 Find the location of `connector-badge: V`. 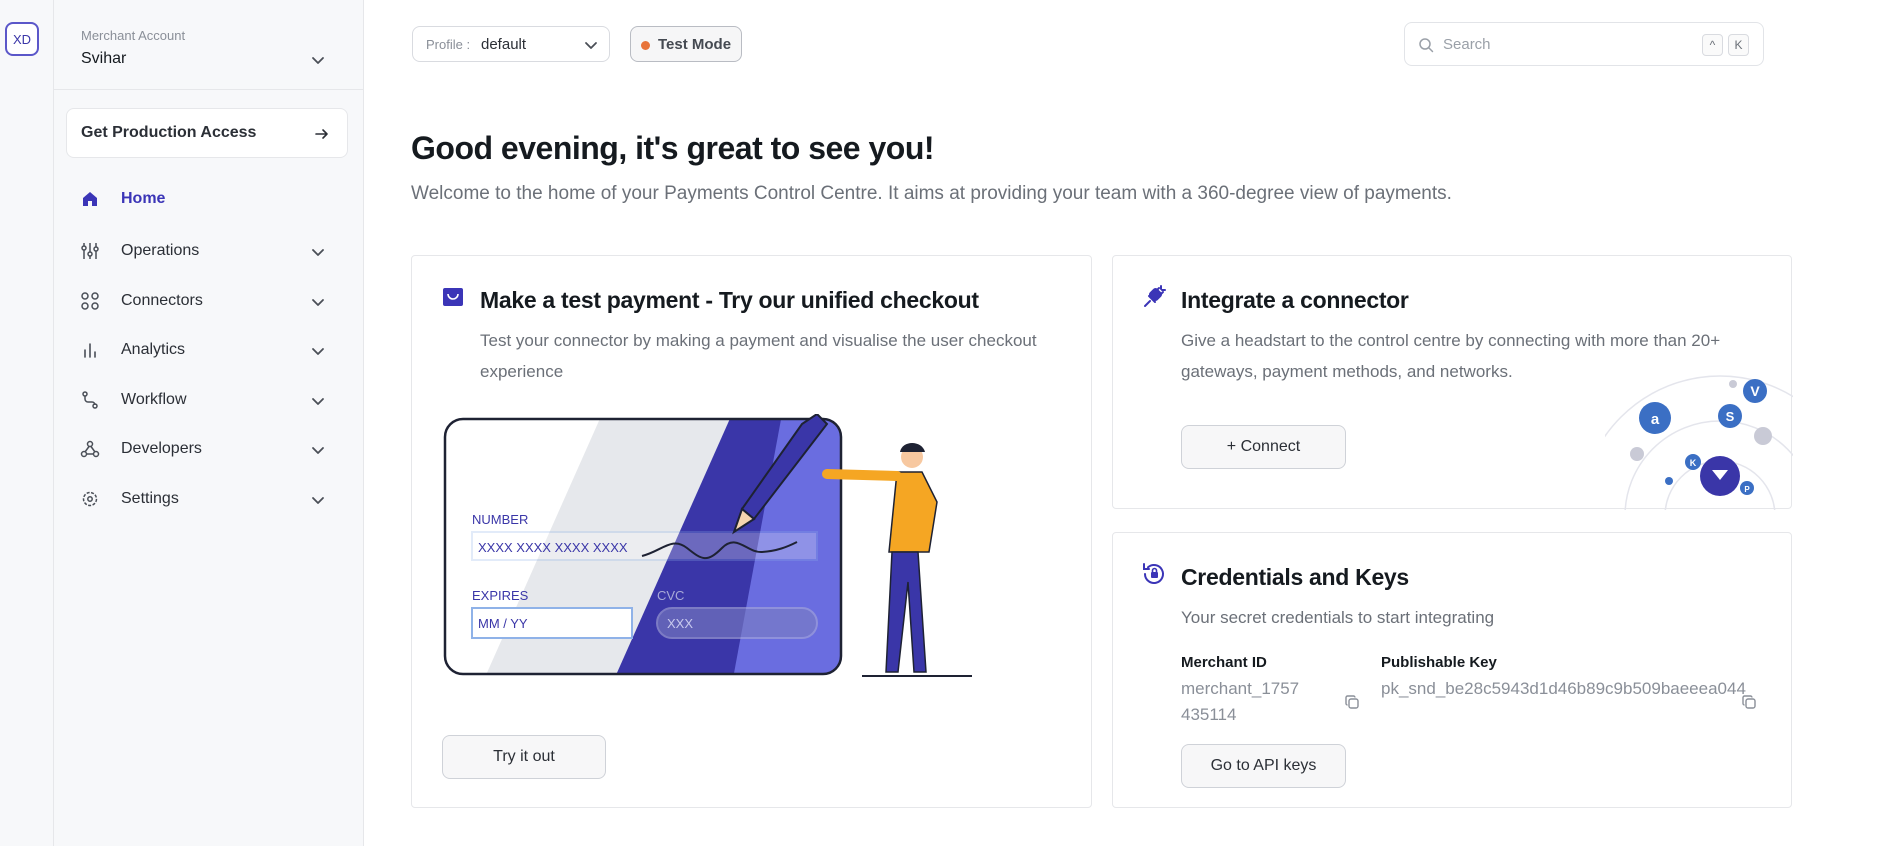

connector-badge: V is located at coordinates (1755, 391).